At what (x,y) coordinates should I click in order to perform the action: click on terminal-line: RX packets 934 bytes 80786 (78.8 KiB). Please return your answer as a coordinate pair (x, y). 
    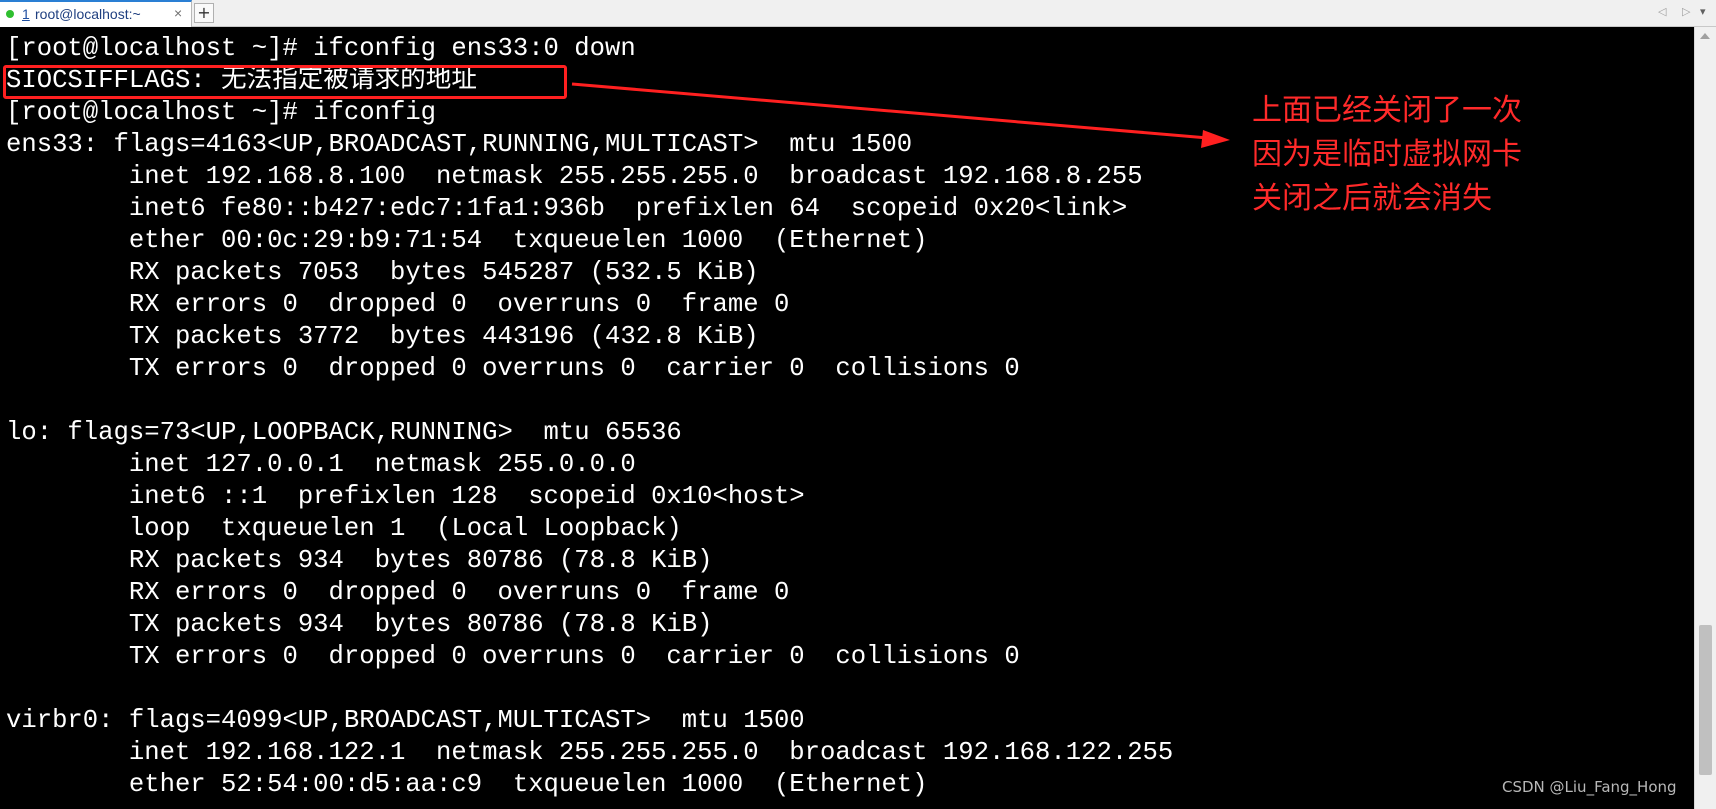
    Looking at the image, I should click on (359, 560).